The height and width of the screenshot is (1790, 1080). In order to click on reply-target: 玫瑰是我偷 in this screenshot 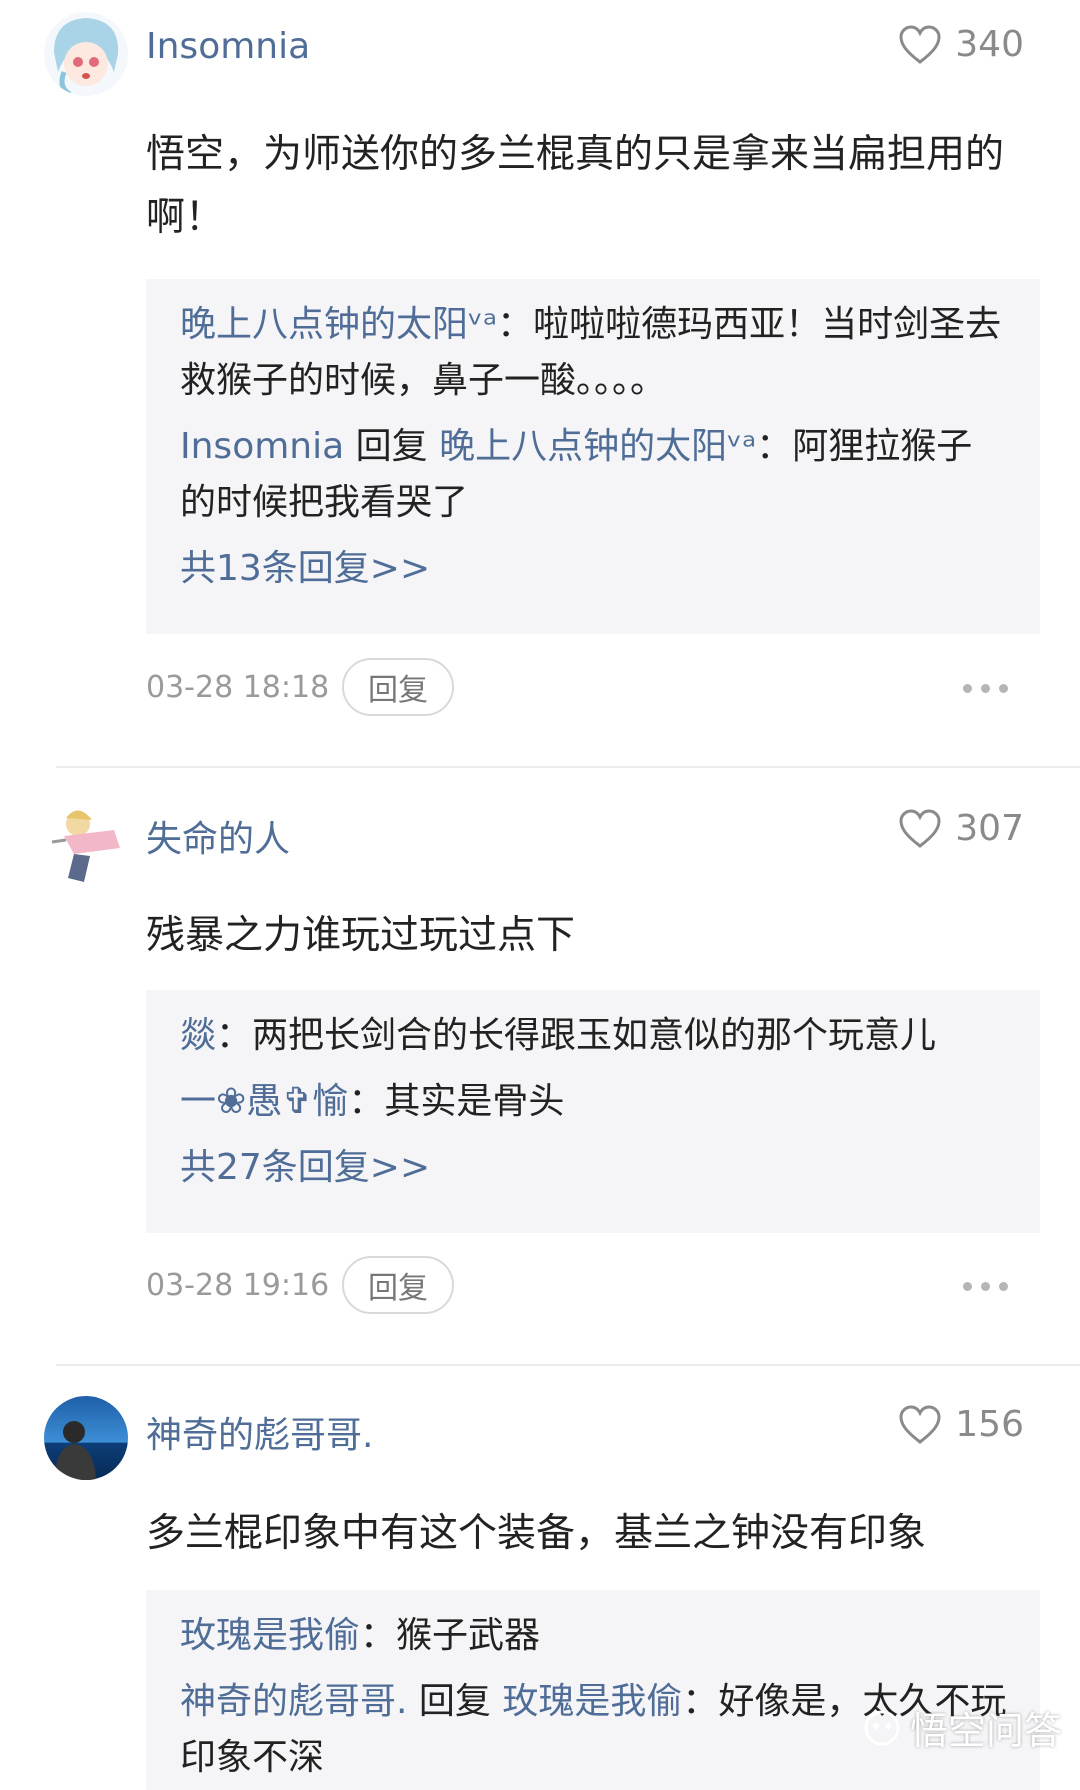, I will do `click(592, 1701)`.